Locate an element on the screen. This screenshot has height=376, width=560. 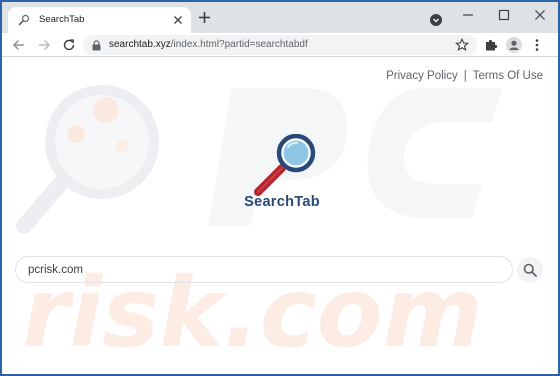
magnifier-favicon-icon is located at coordinates (24, 20).